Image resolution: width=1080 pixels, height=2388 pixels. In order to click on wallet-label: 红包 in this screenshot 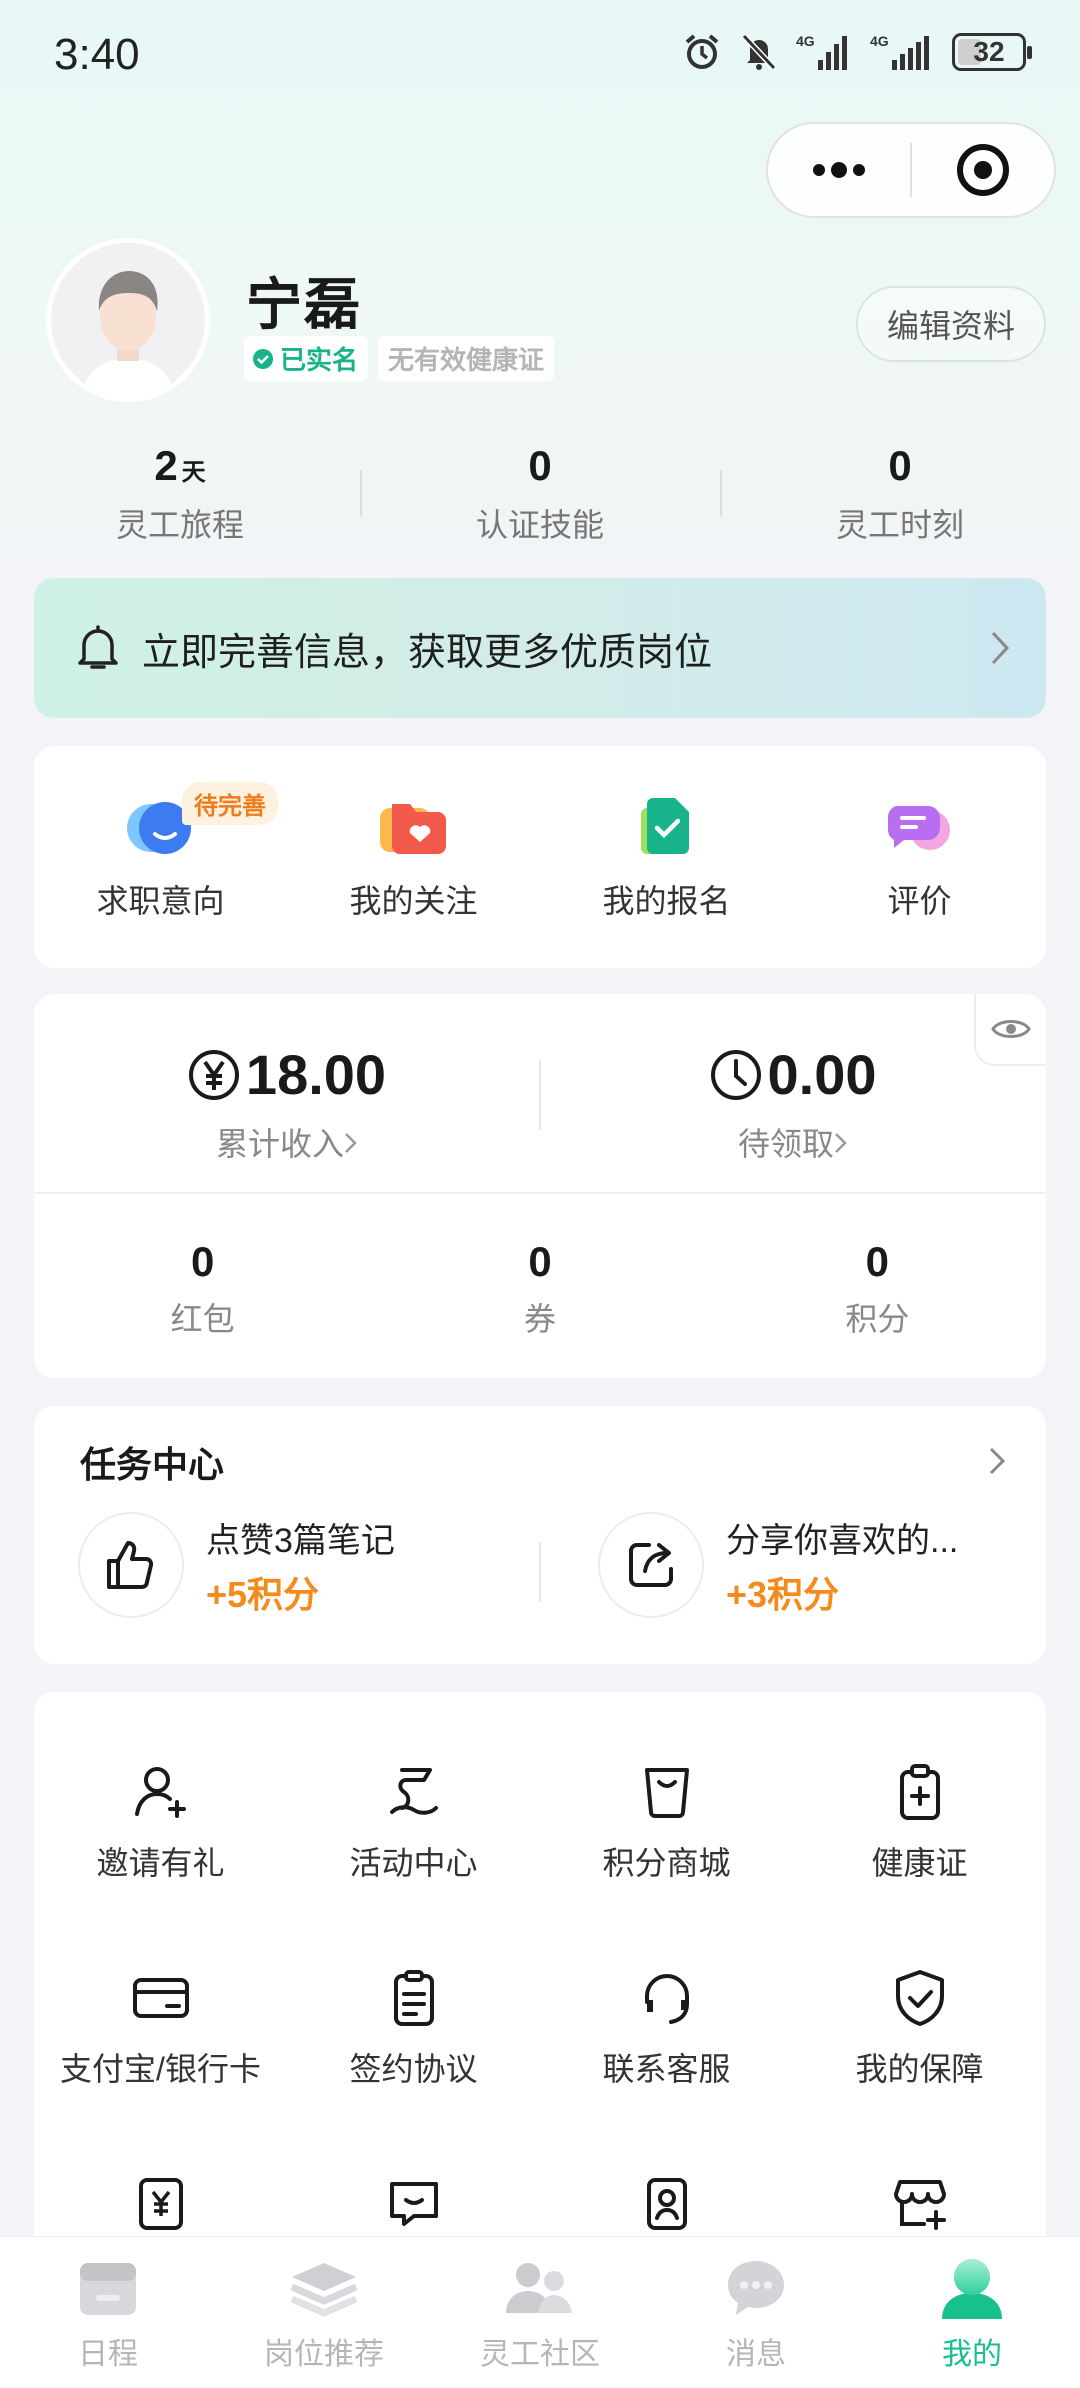, I will do `click(202, 1319)`.